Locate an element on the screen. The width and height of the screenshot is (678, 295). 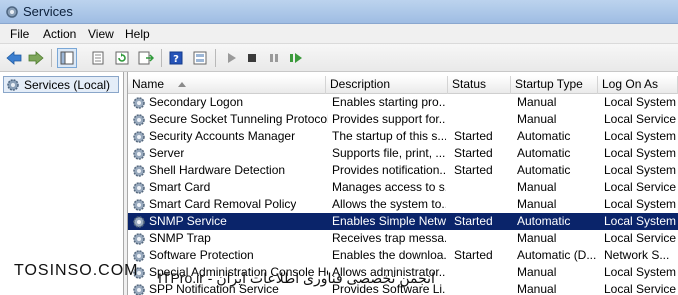
cell-name: Secondary Logon is located at coordinates (230, 102).